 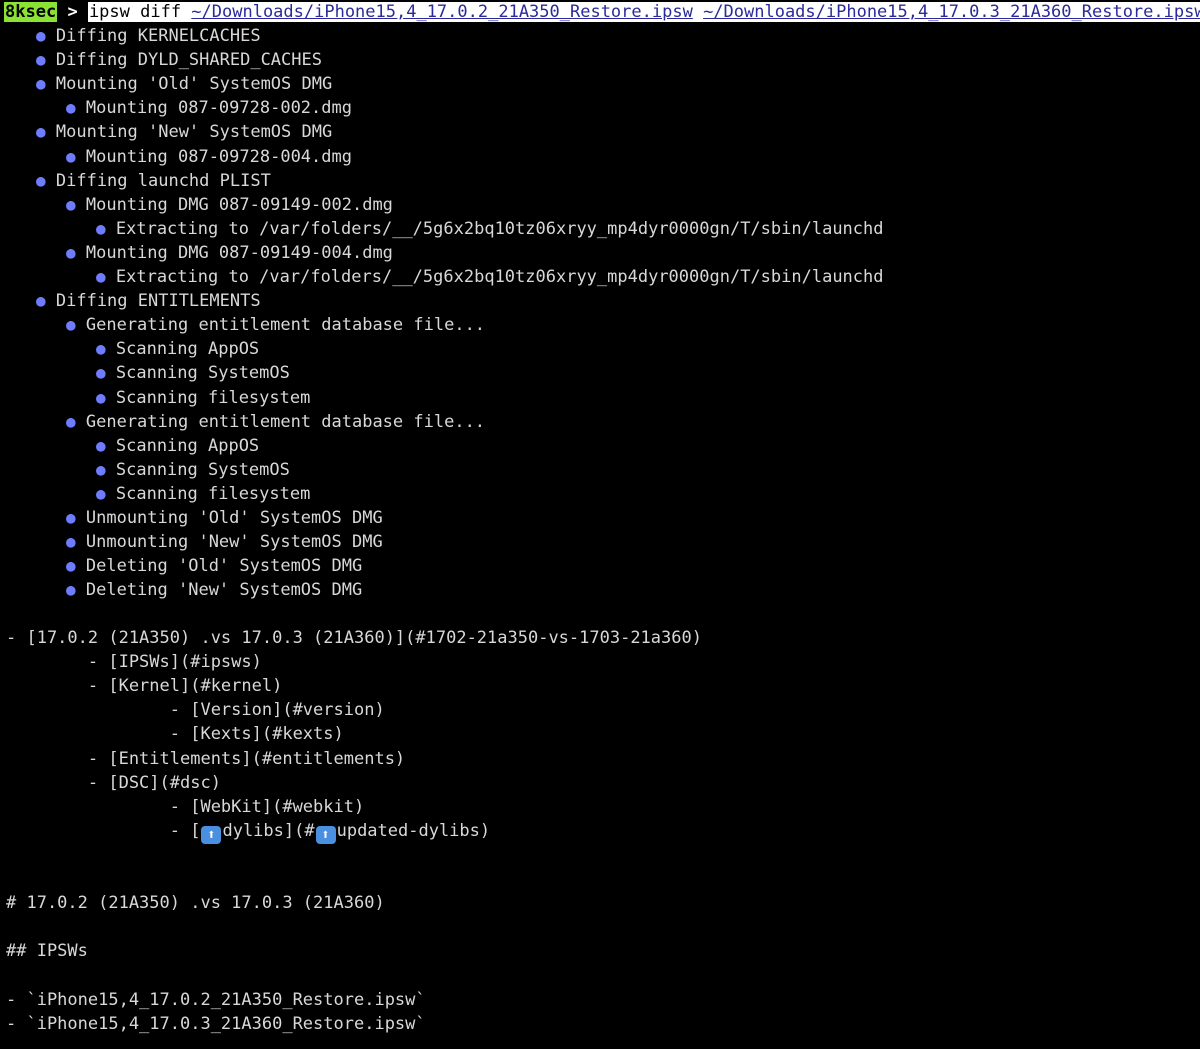 I want to click on log-line: ● Mounting 'Old' SystemOS DMG, so click(x=184, y=84).